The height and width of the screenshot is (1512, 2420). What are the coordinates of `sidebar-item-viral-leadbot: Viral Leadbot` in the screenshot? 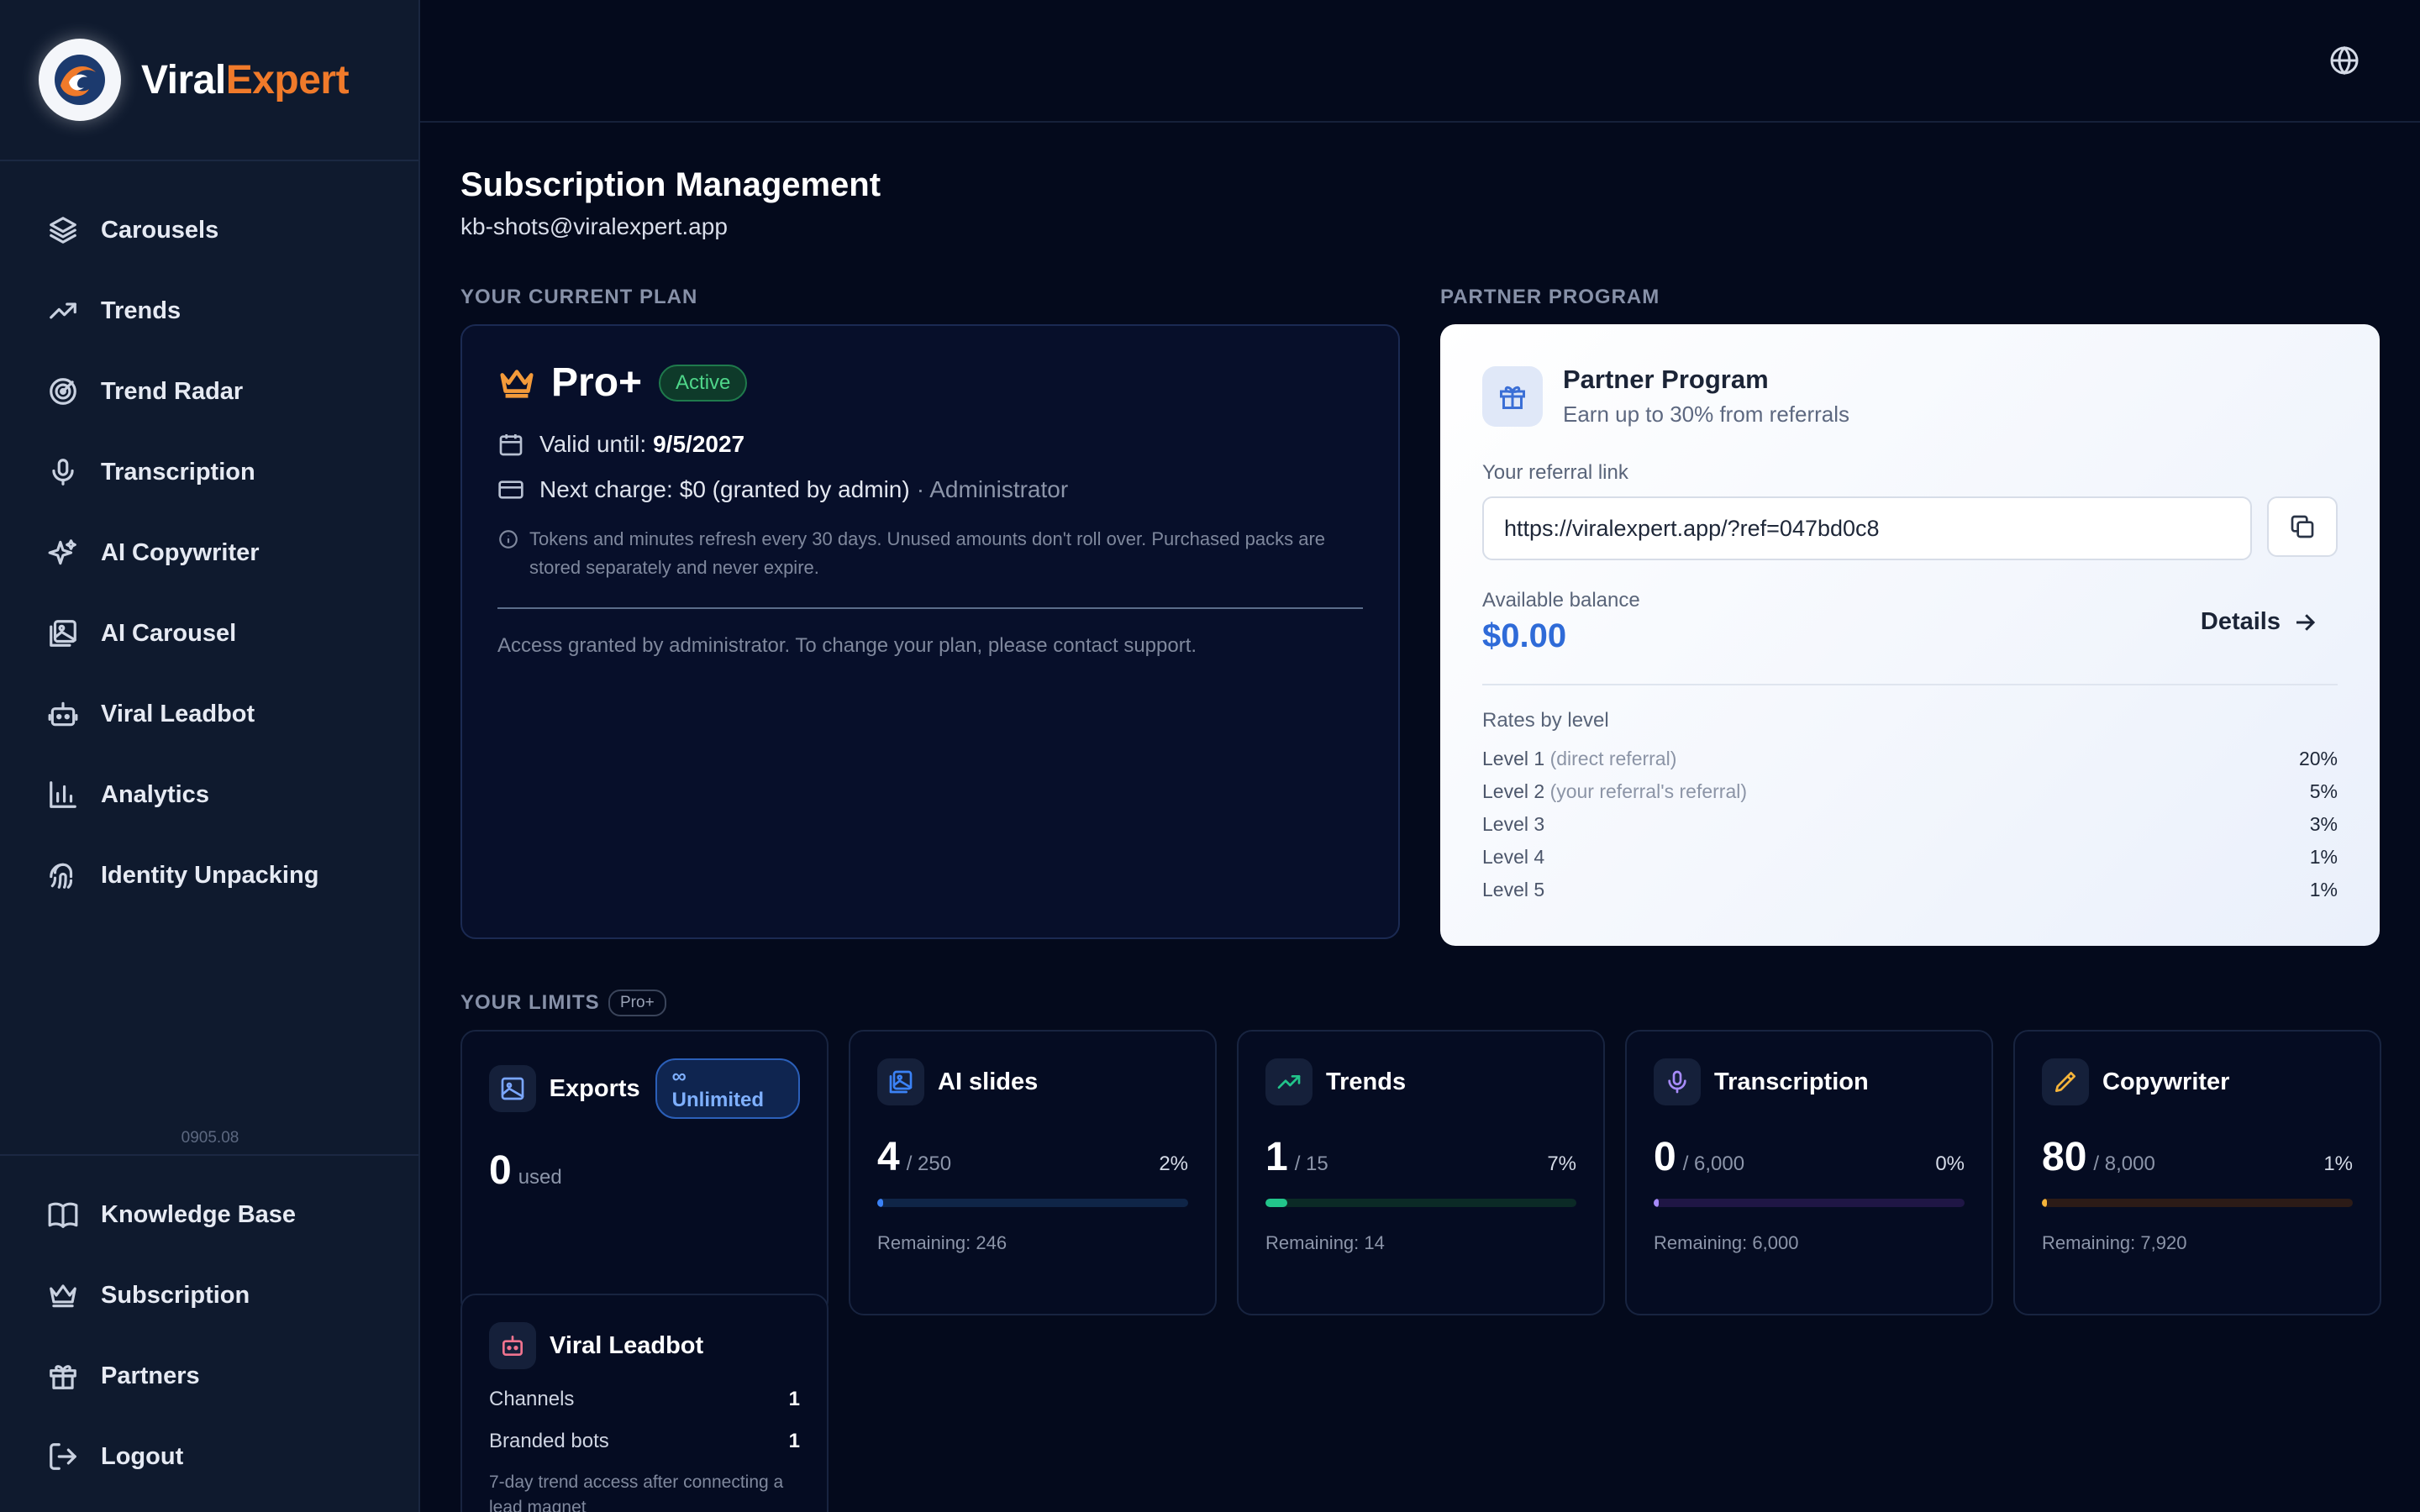 It's located at (209, 714).